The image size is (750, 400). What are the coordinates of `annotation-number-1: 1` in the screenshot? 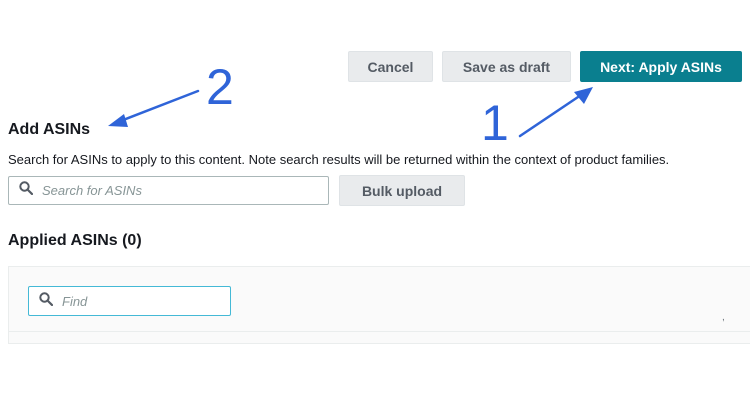 It's located at (495, 123).